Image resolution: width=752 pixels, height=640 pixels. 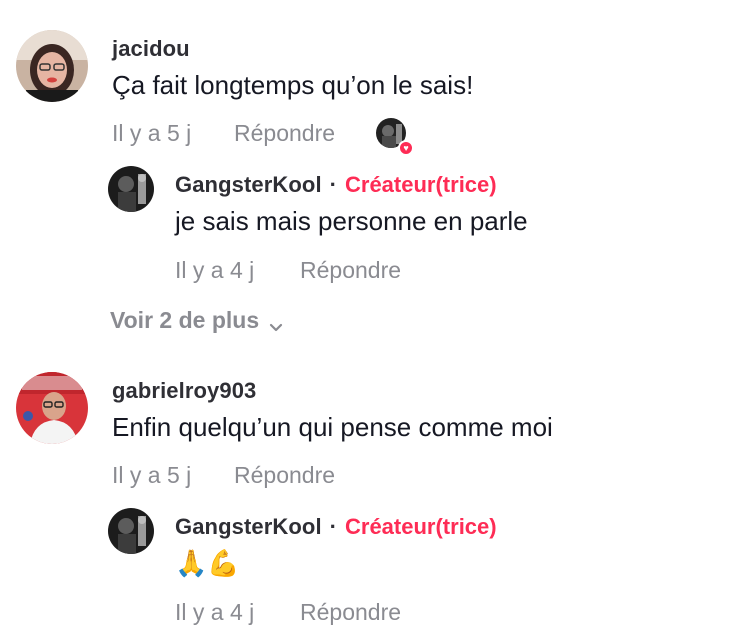 I want to click on comment-text: Enfin quelqu’un qui pense comme moi, so click(x=332, y=427).